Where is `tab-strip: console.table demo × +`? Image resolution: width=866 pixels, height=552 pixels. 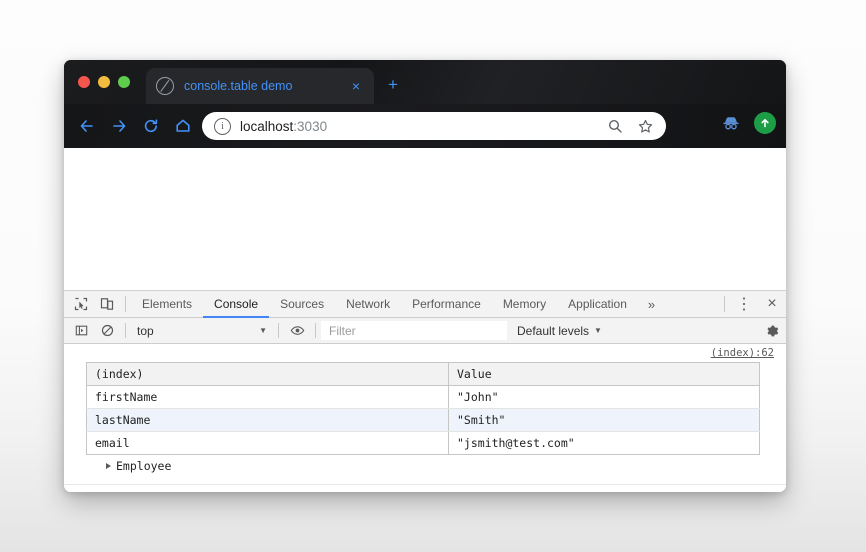
tab-strip: console.table demo × + is located at coordinates (425, 82).